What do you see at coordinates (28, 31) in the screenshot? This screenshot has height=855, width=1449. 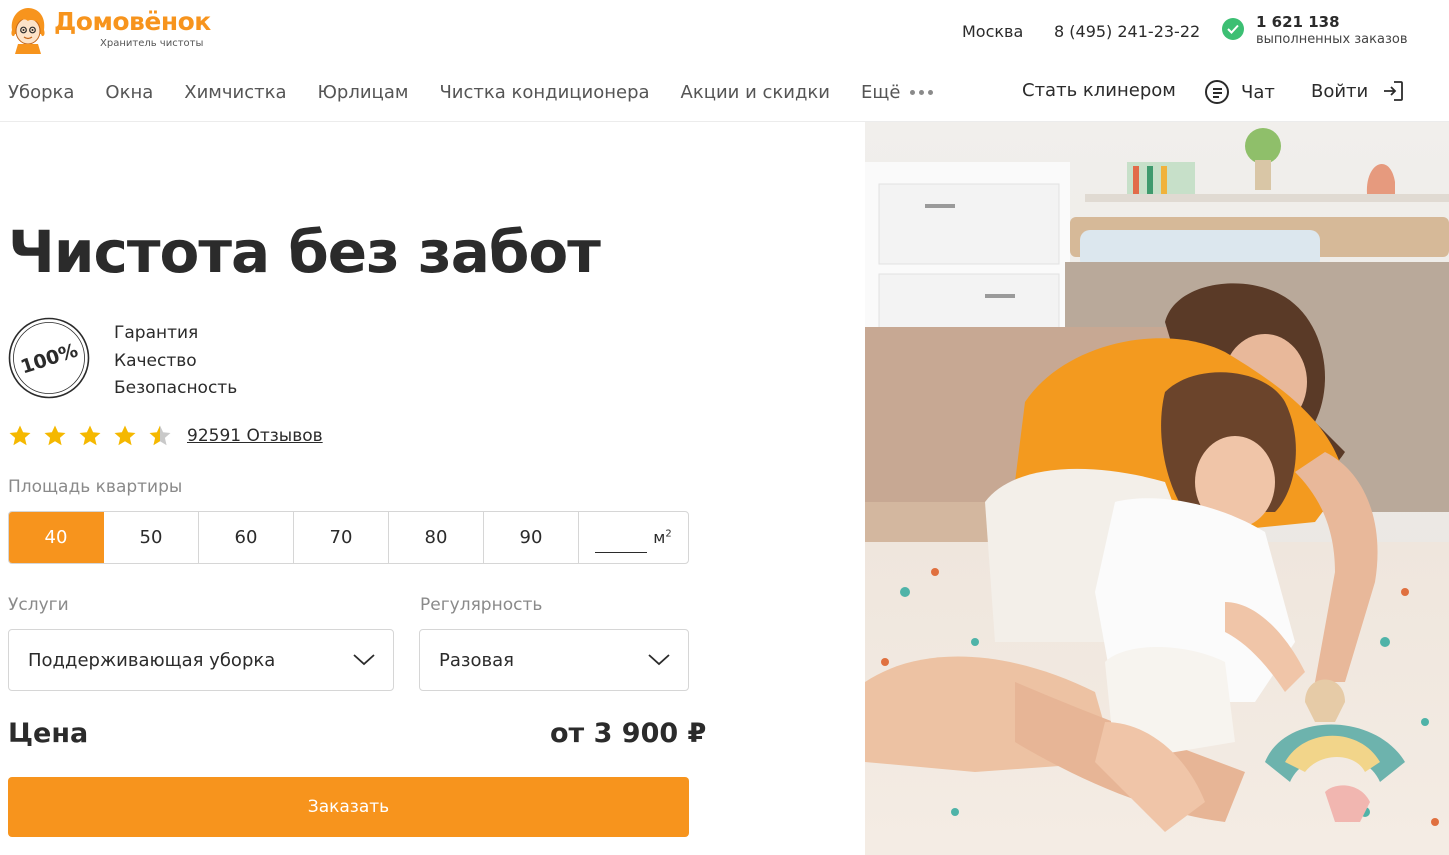 I see `domovenok-mascot-icon` at bounding box center [28, 31].